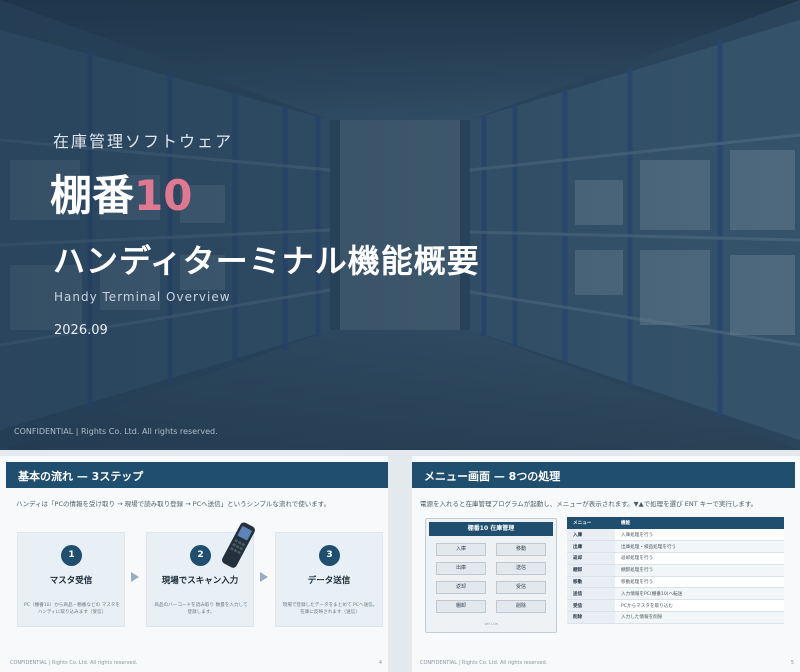 The width and height of the screenshot is (800, 672). What do you see at coordinates (491, 529) in the screenshot?
I see `device-title: 棚番10 在庫管理` at bounding box center [491, 529].